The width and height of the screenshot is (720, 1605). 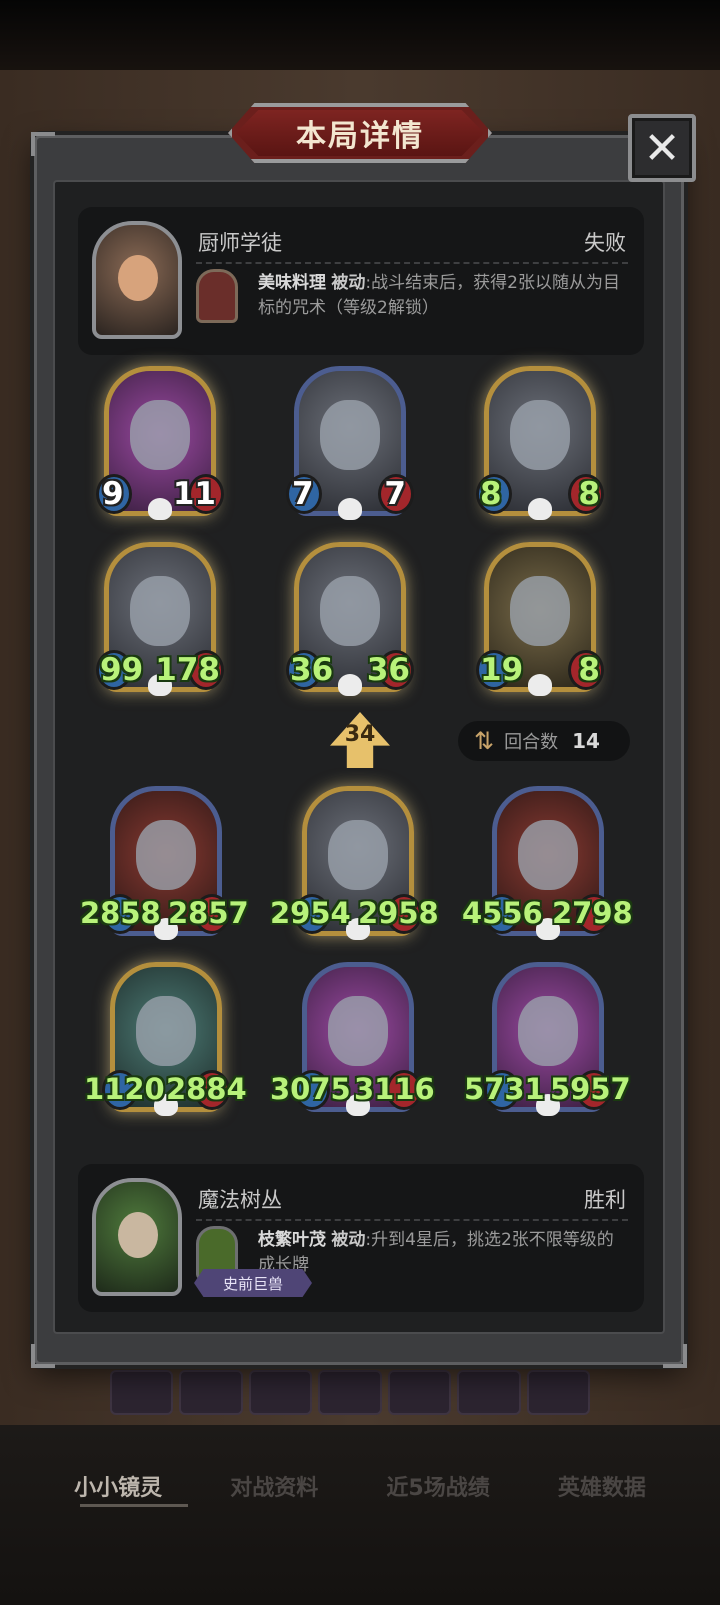 What do you see at coordinates (388, 670) in the screenshot?
I see `health-value: 36` at bounding box center [388, 670].